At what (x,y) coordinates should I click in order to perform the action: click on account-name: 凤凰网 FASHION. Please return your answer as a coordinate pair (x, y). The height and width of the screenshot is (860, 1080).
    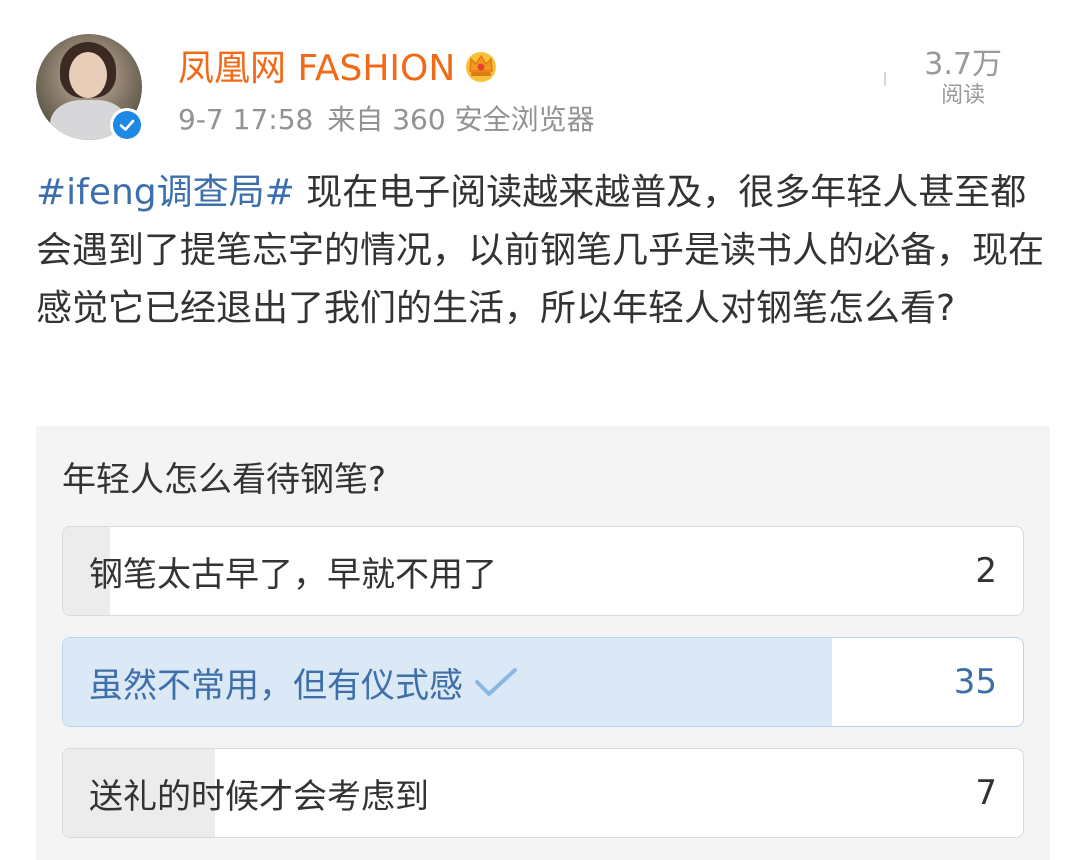
    Looking at the image, I should click on (316, 65).